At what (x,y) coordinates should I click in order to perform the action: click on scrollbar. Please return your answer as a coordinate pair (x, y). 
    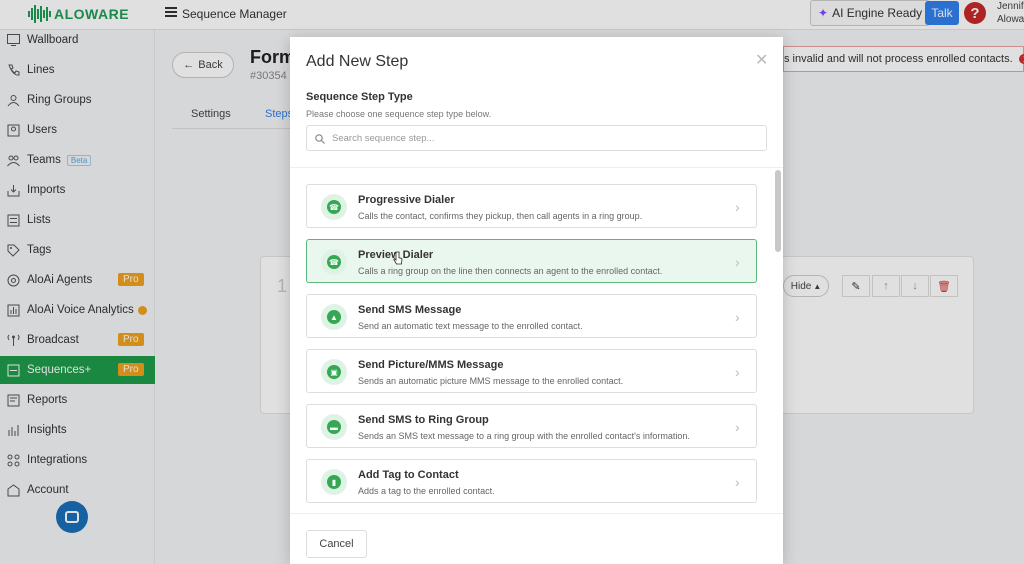
    Looking at the image, I should click on (778, 211).